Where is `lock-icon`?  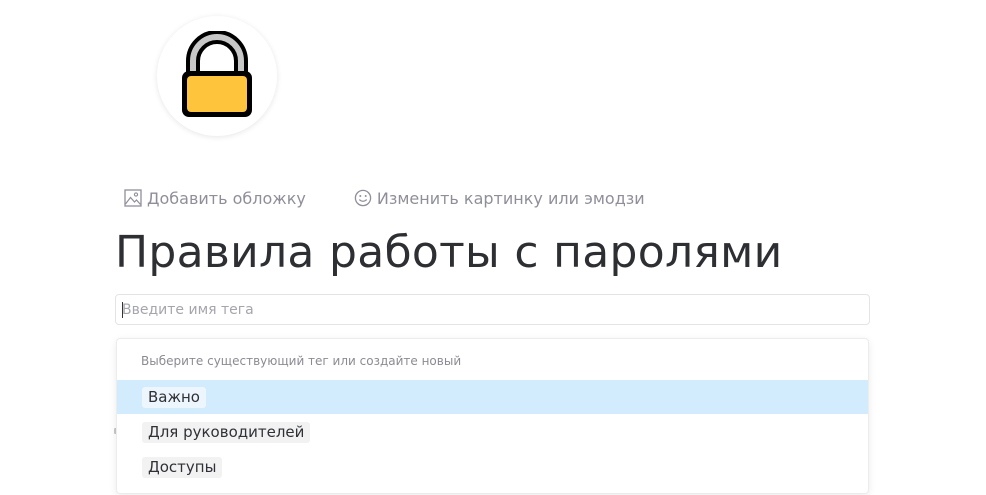 lock-icon is located at coordinates (217, 74).